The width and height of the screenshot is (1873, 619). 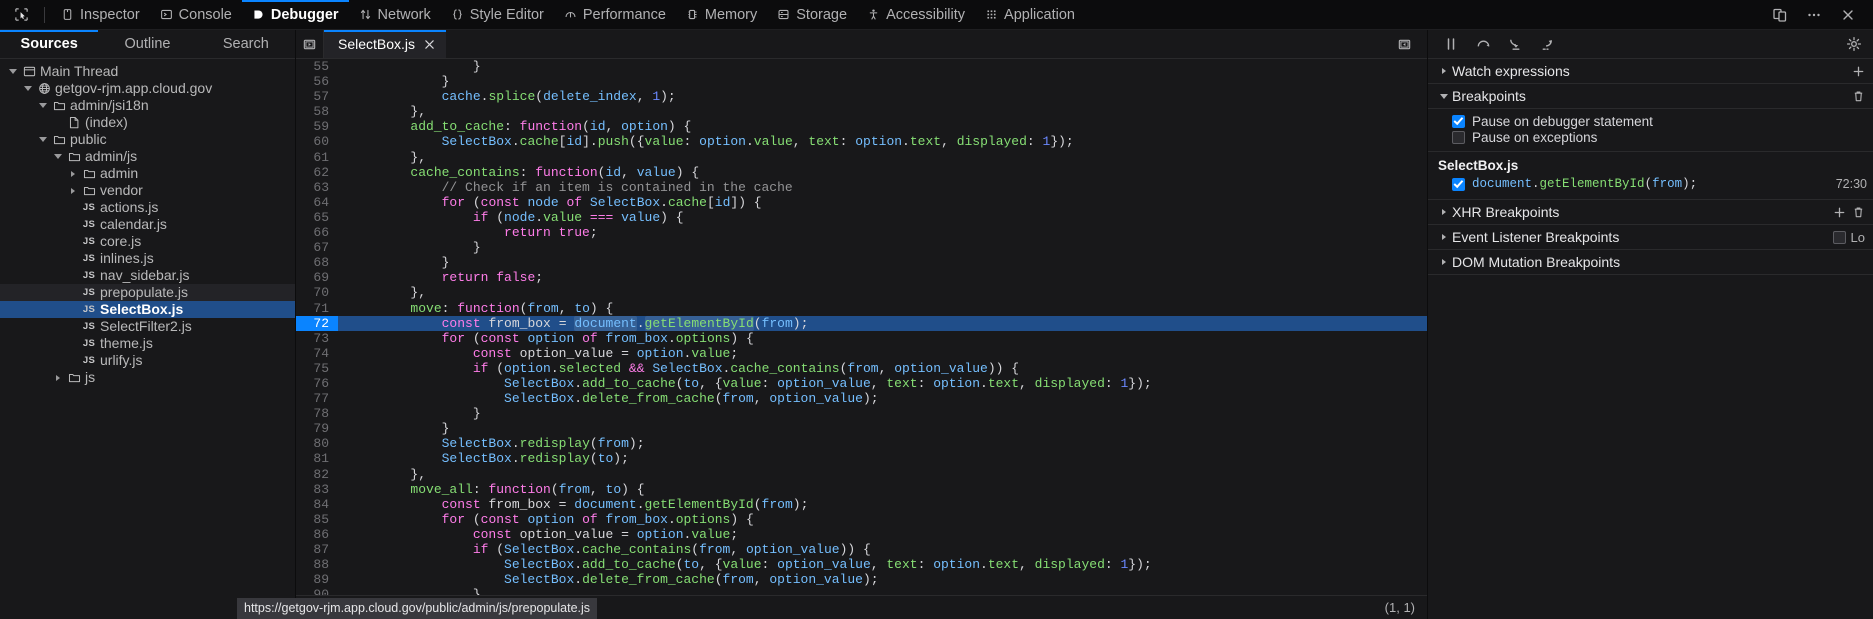 What do you see at coordinates (147, 44) in the screenshot?
I see `sources-tab-outline: Outline` at bounding box center [147, 44].